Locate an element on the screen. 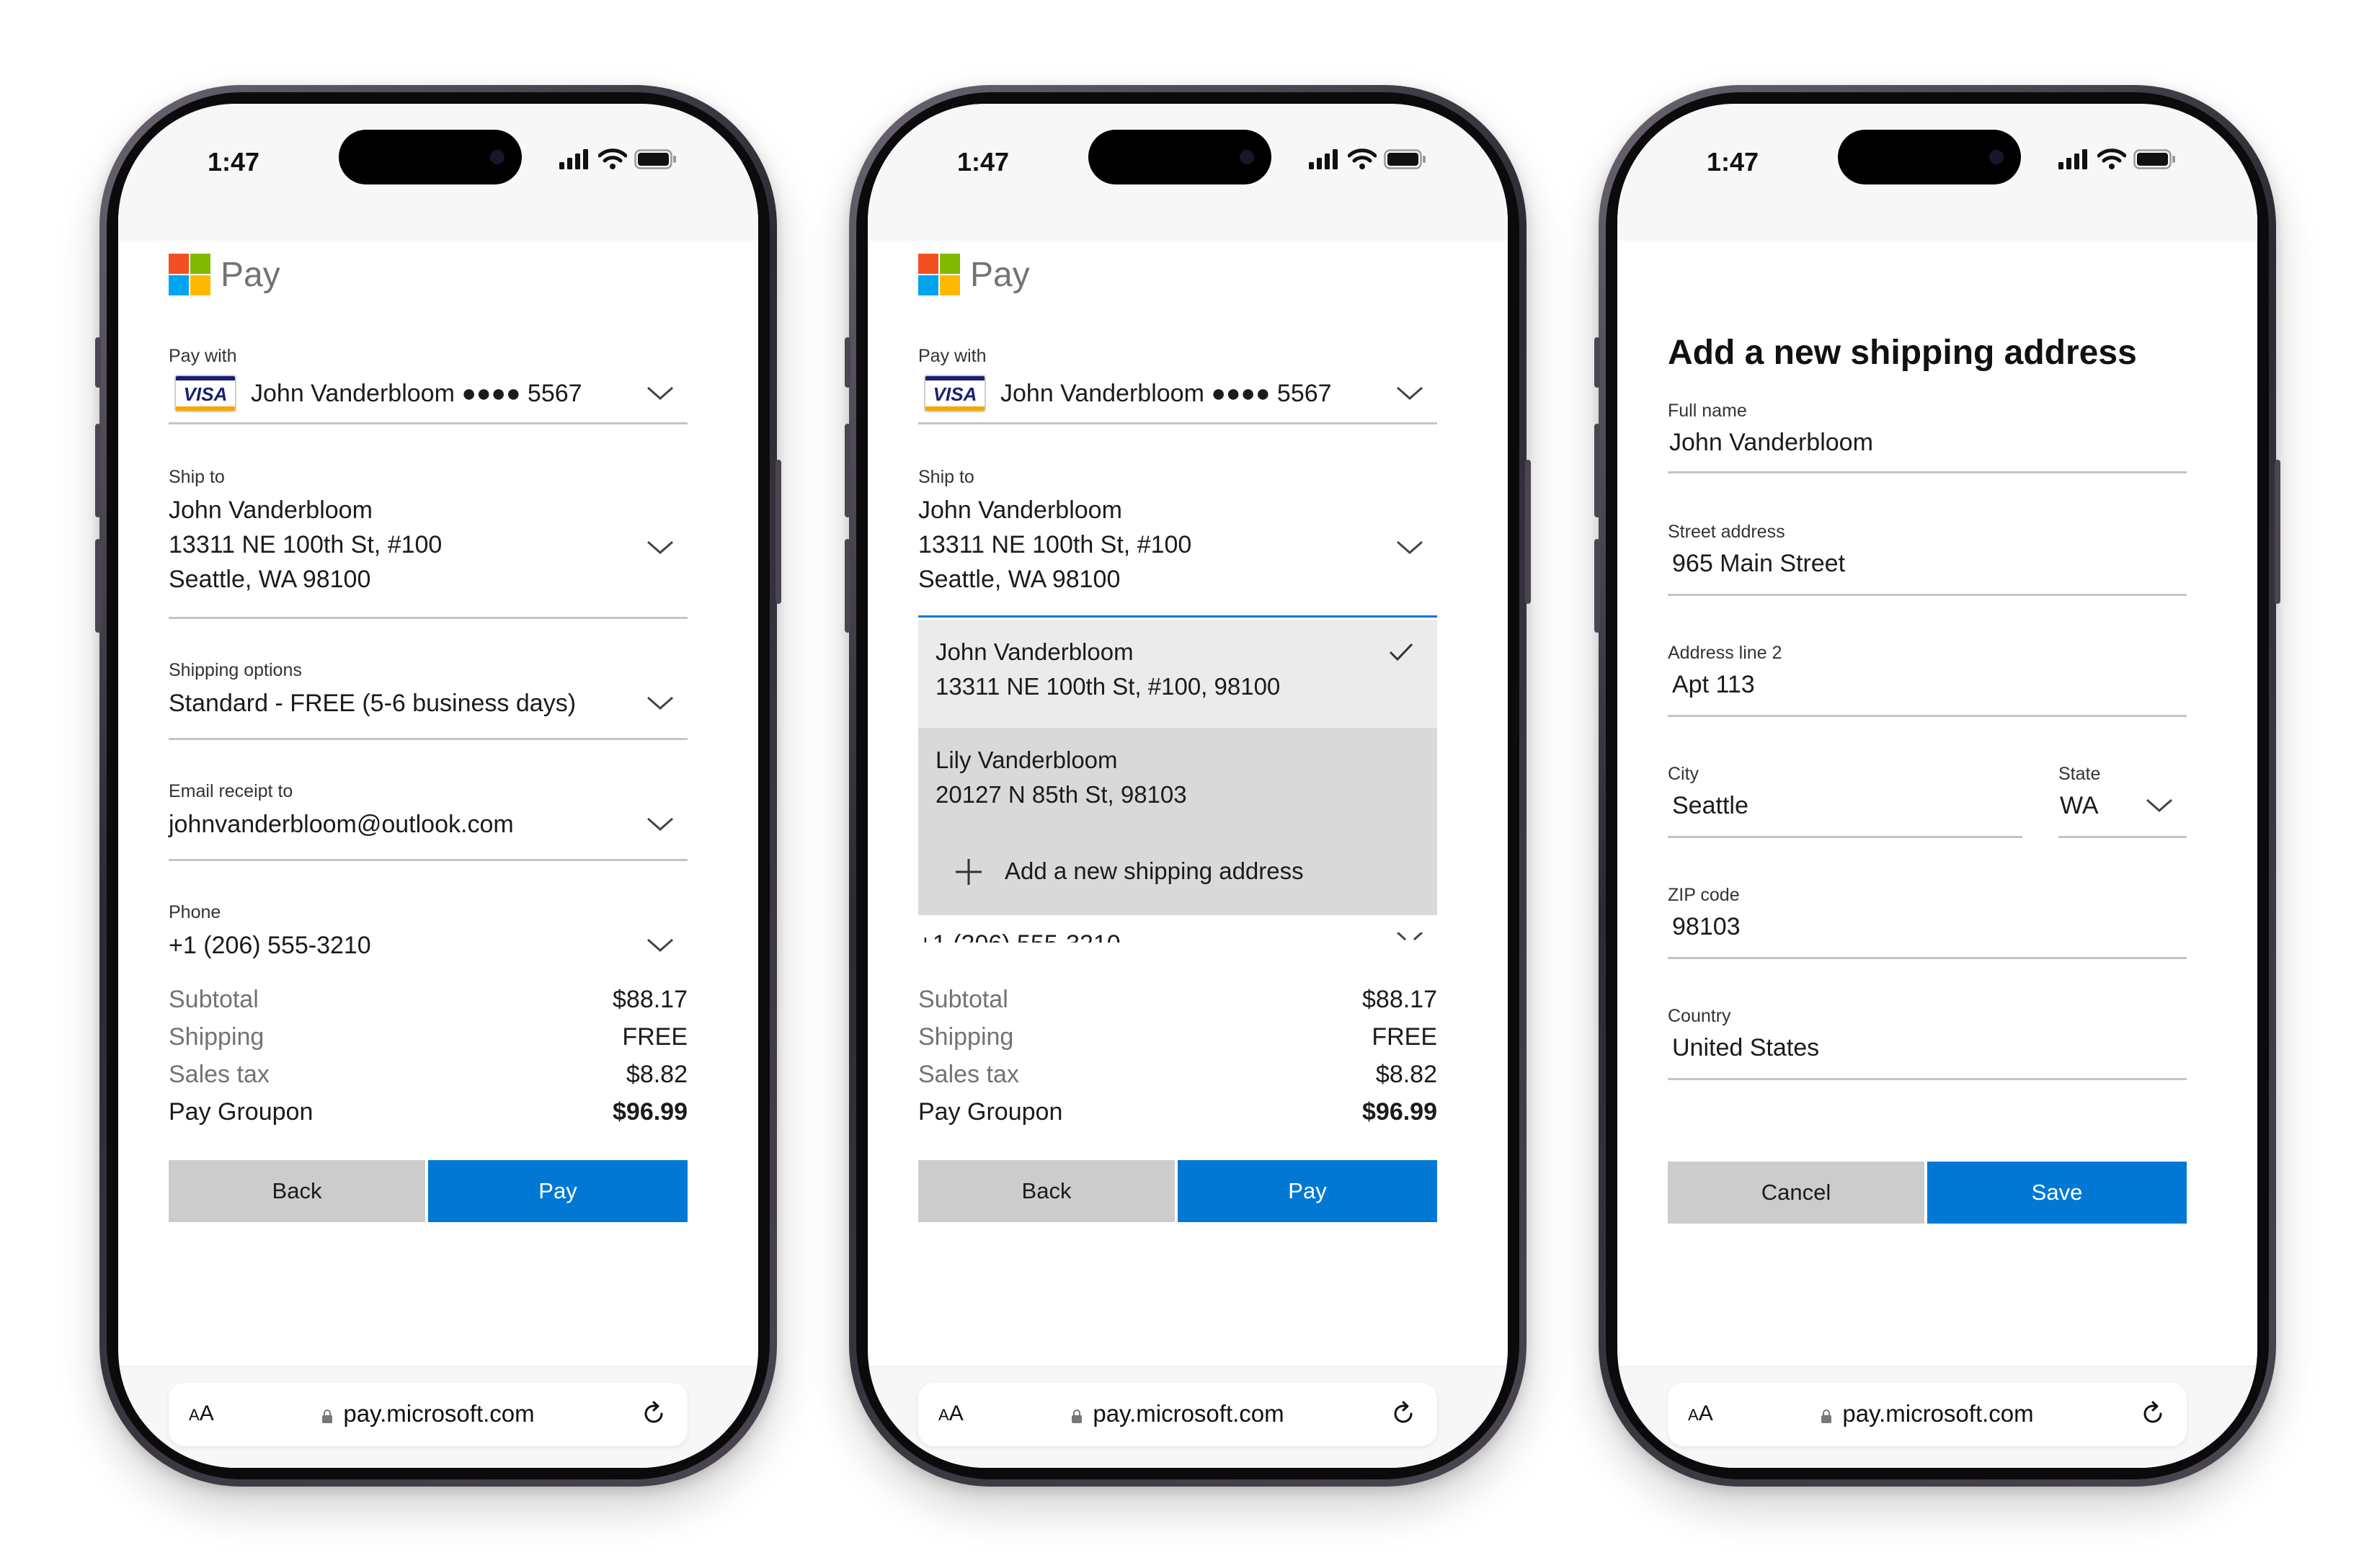  sales-tax-row: Sales tax $8.82 is located at coordinates (428, 1074).